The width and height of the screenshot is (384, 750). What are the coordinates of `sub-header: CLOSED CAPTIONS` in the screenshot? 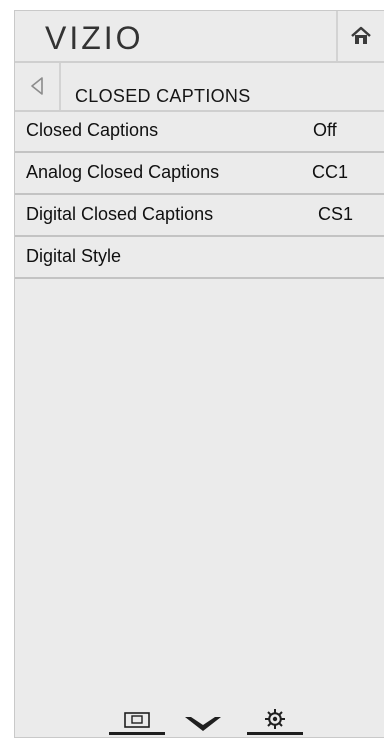 It's located at (199, 87).